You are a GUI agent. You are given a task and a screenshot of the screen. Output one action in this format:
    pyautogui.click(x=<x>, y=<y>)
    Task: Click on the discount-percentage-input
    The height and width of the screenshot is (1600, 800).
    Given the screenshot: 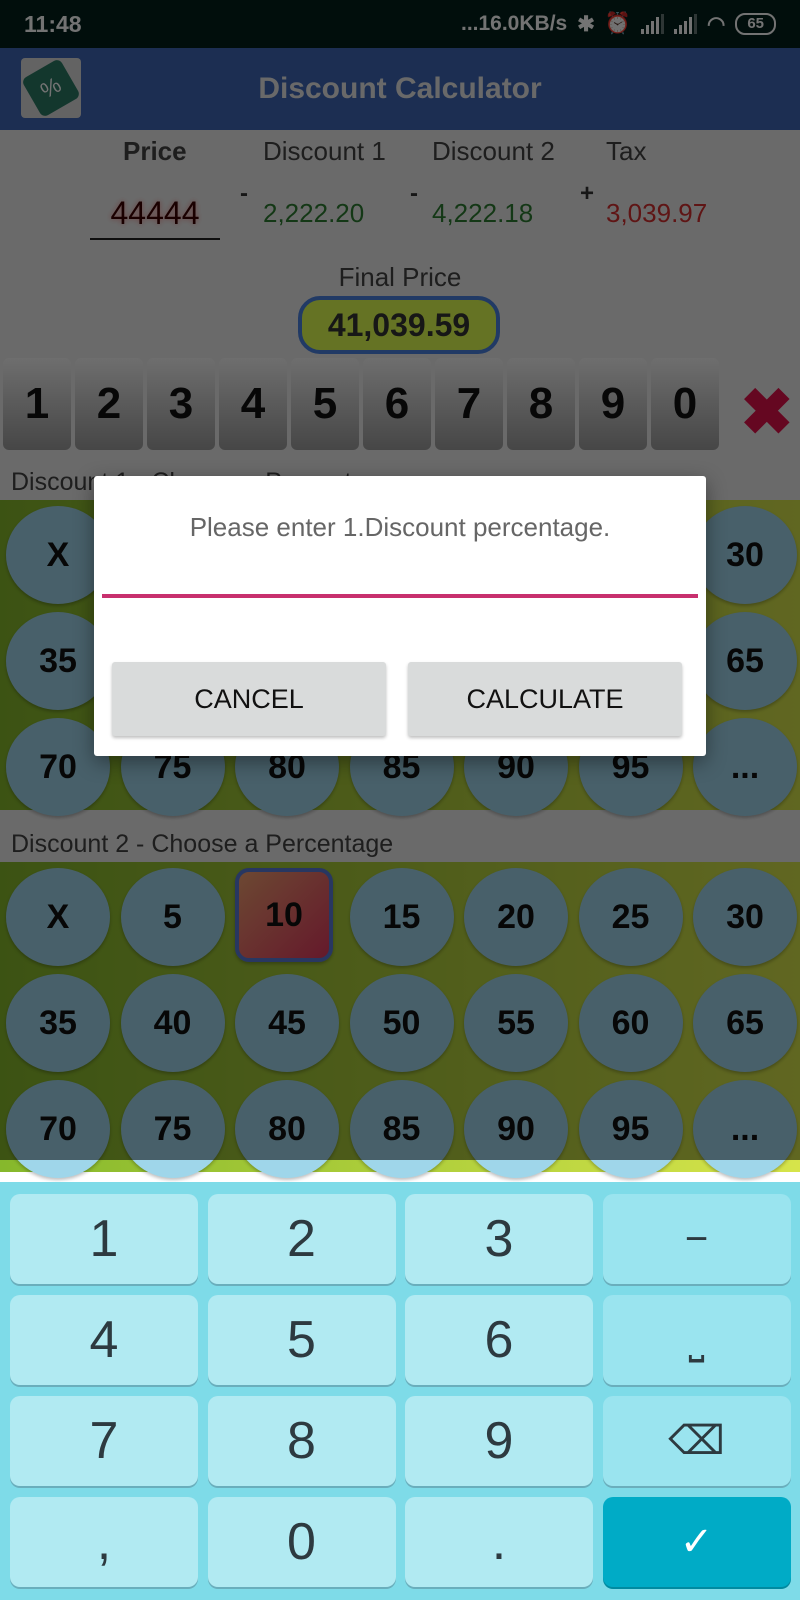 What is the action you would take?
    pyautogui.click(x=400, y=572)
    